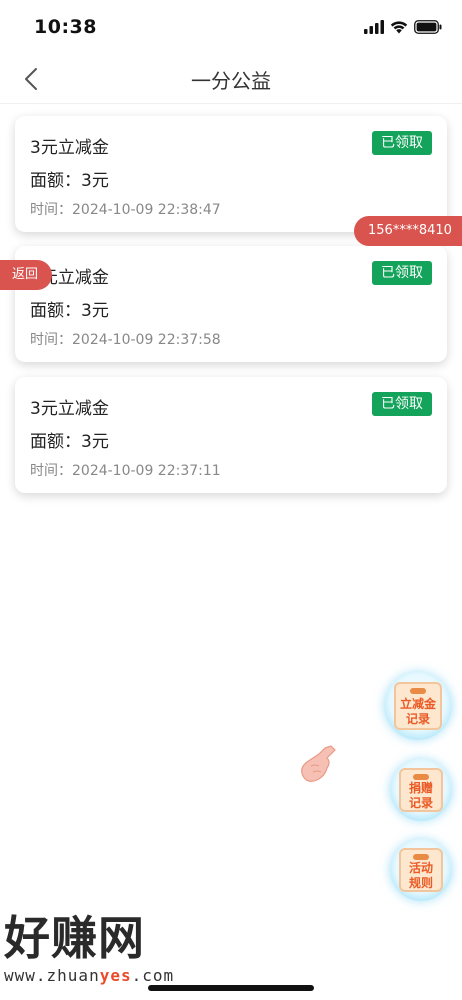 This screenshot has width=462, height=1000. Describe the element at coordinates (374, 27) in the screenshot. I see `signal-icon` at that location.